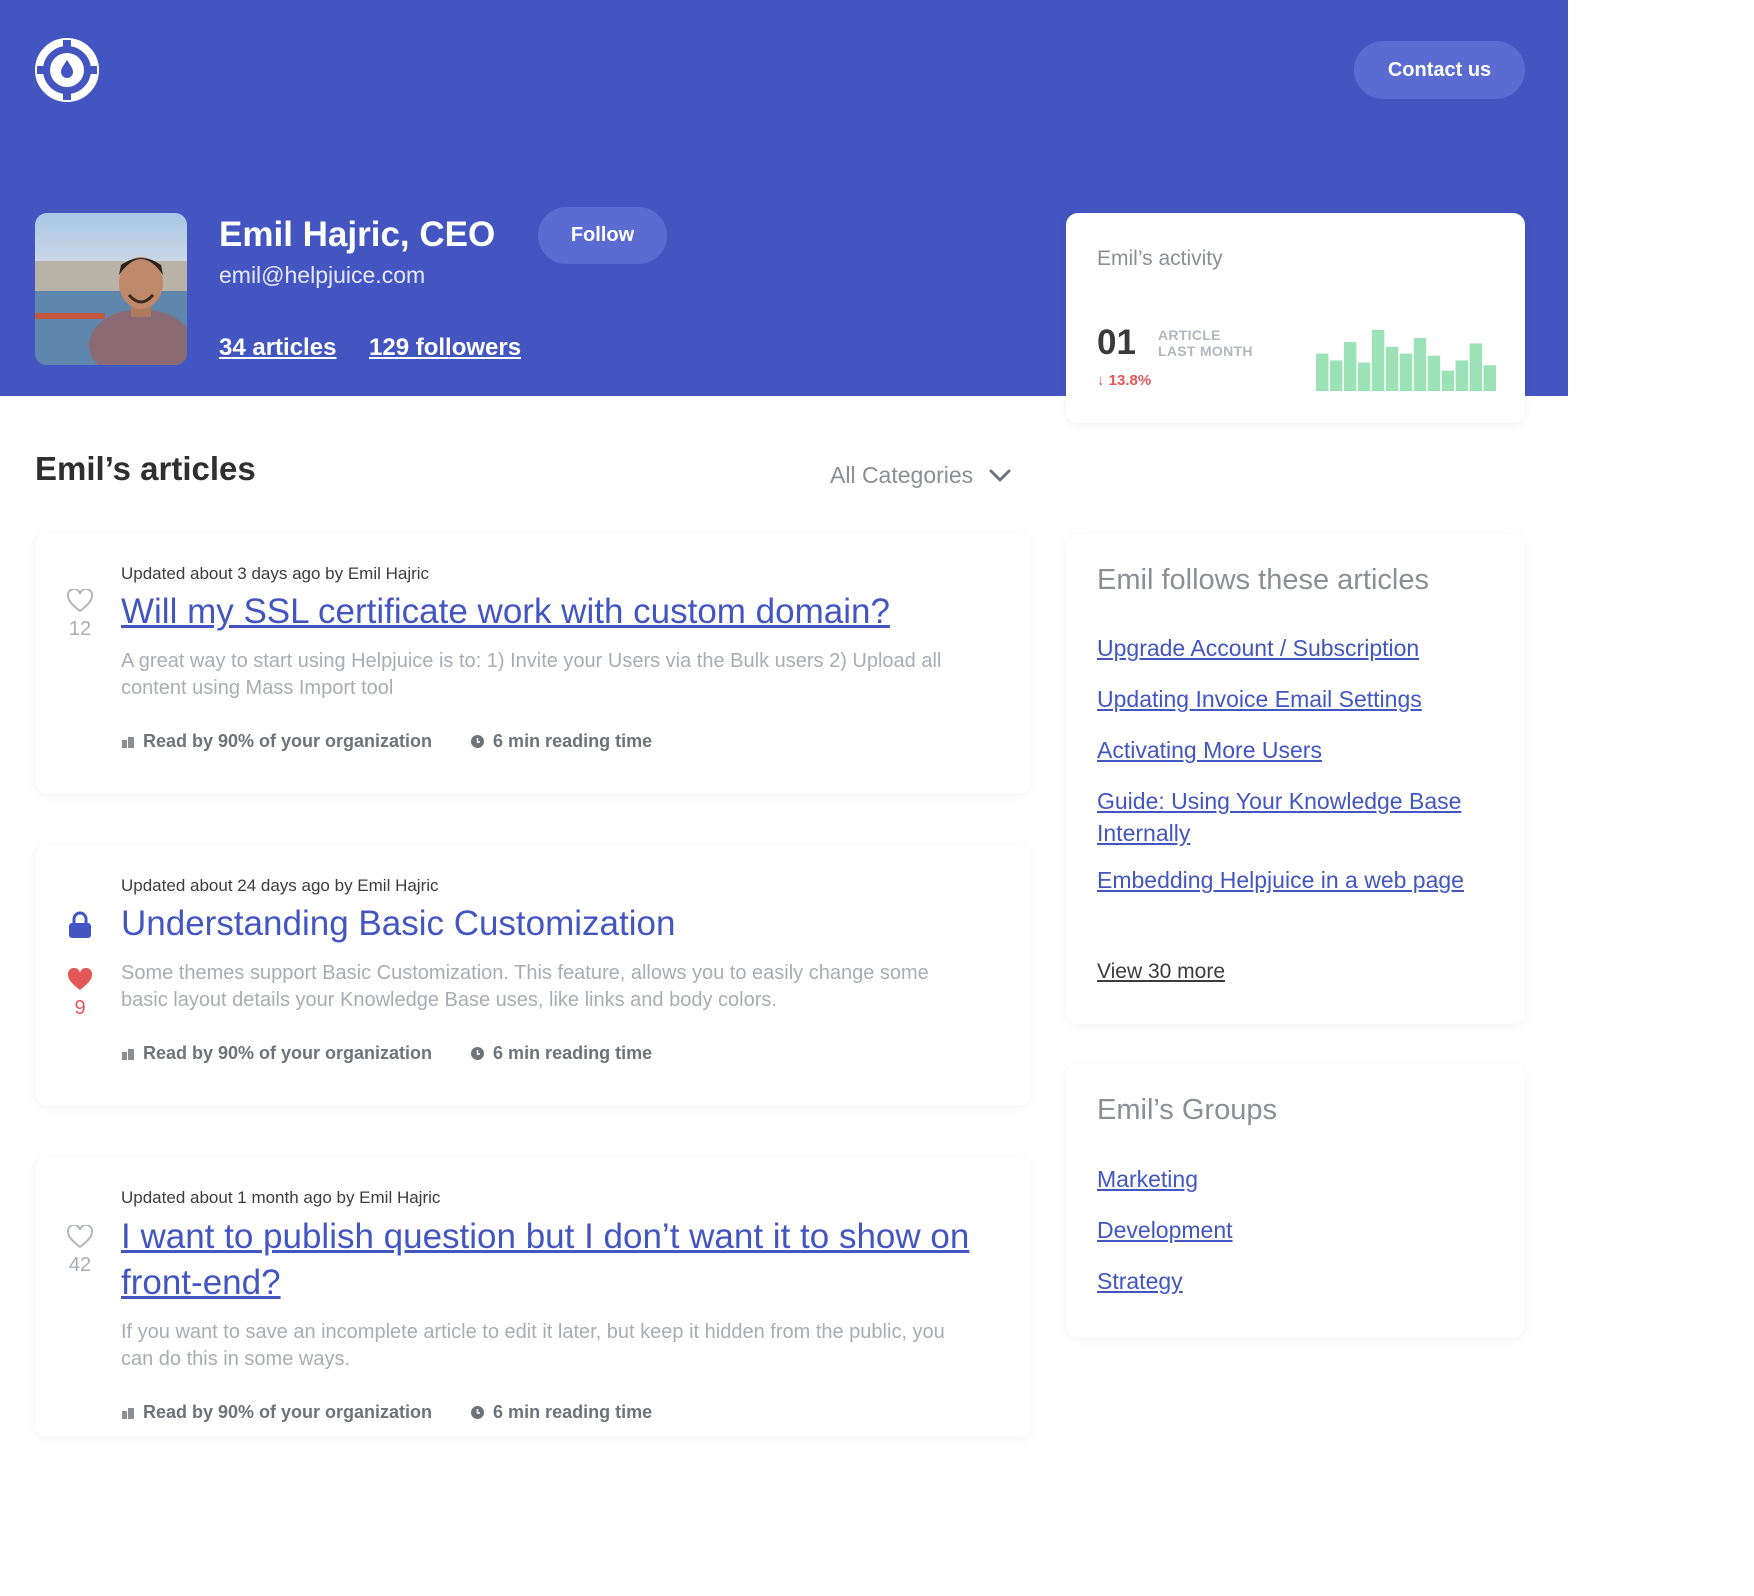 The height and width of the screenshot is (1596, 1754). I want to click on like-count: 12, so click(80, 629).